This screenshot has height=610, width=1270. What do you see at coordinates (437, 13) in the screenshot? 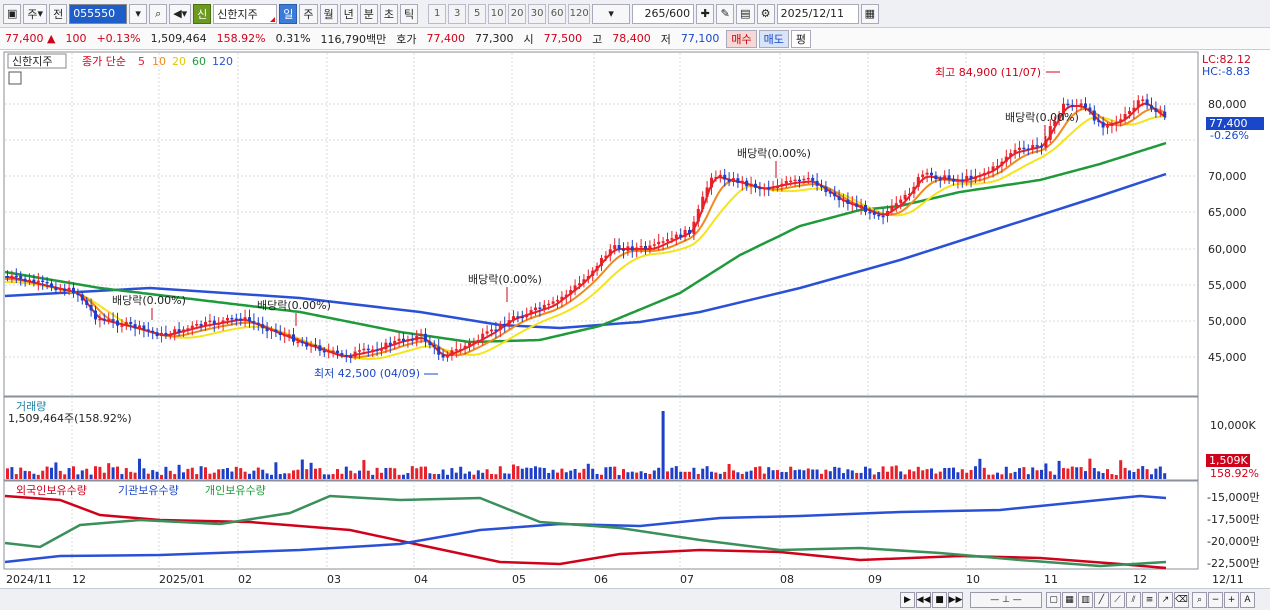
I see `num-1: 1` at bounding box center [437, 13].